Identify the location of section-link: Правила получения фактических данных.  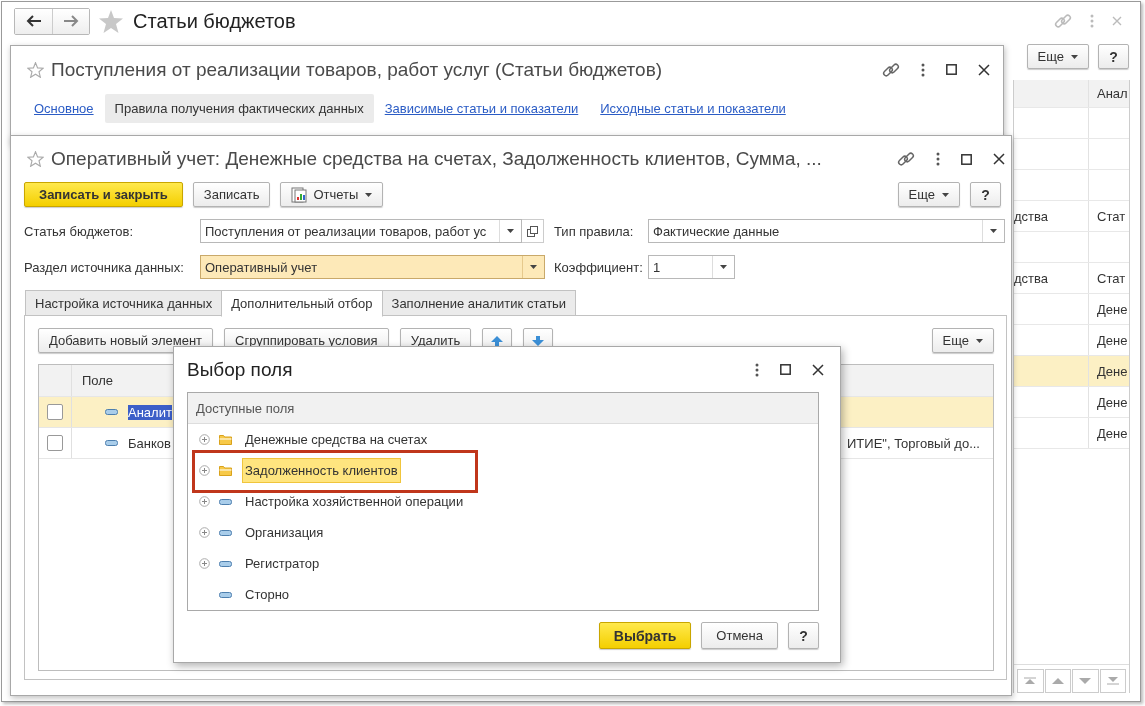
(239, 108).